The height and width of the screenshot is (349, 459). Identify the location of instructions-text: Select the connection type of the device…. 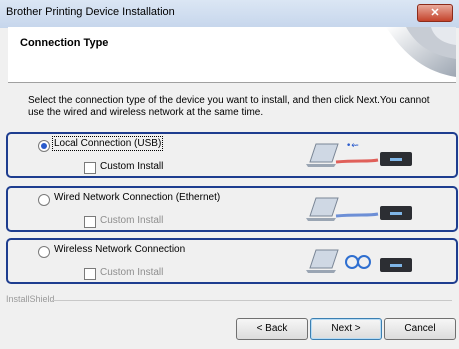
(229, 106).